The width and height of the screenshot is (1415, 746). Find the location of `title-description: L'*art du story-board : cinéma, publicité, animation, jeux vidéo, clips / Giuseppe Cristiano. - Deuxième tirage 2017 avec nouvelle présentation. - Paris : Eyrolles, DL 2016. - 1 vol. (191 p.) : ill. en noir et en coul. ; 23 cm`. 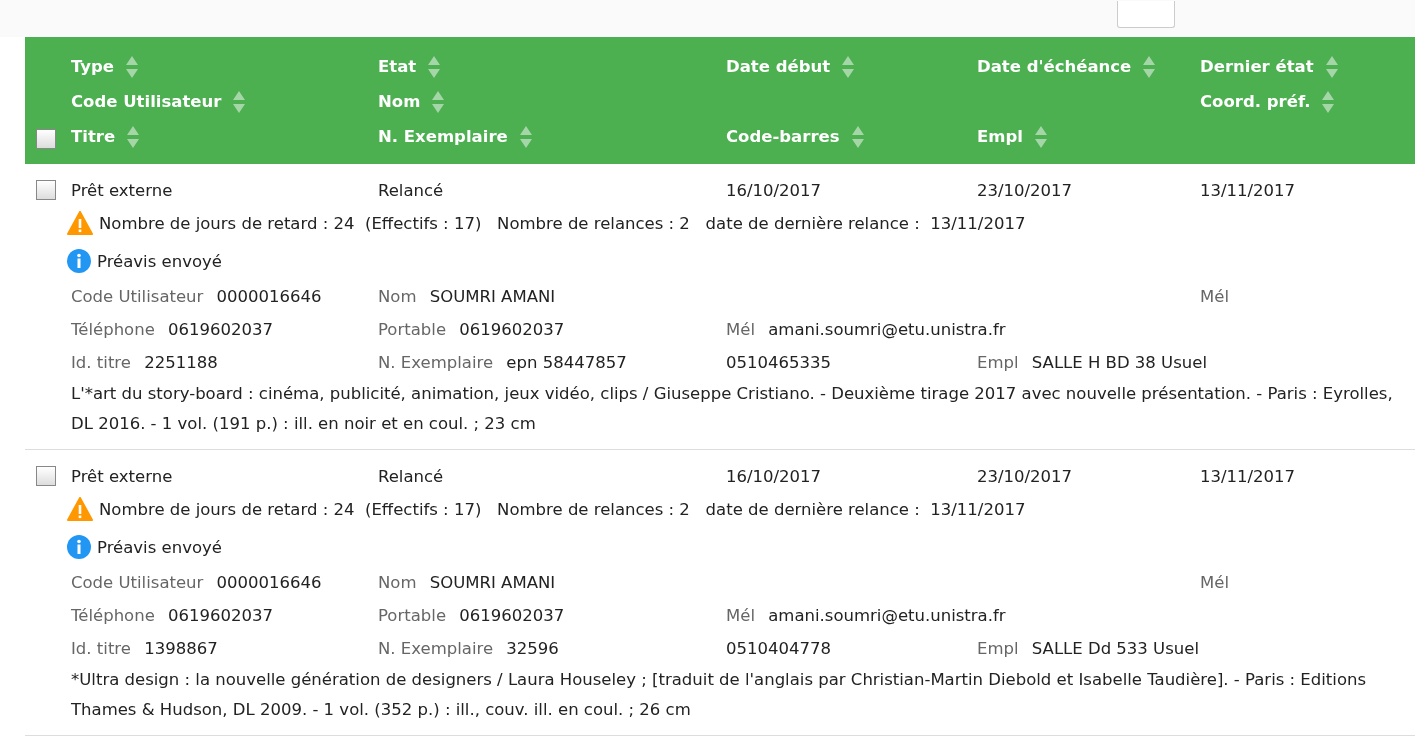

title-description: L'*art du story-board : cinéma, publicité, animation, jeux vidéo, clips / Giuseppe Cristiano. - Deuxième tirage 2017 avec nouvelle présentation. - Paris : Eyrolles, DL 2016. - 1 vol. (191 p.) : ill. en noir et en coul. ; 23 cm is located at coordinates (732, 408).